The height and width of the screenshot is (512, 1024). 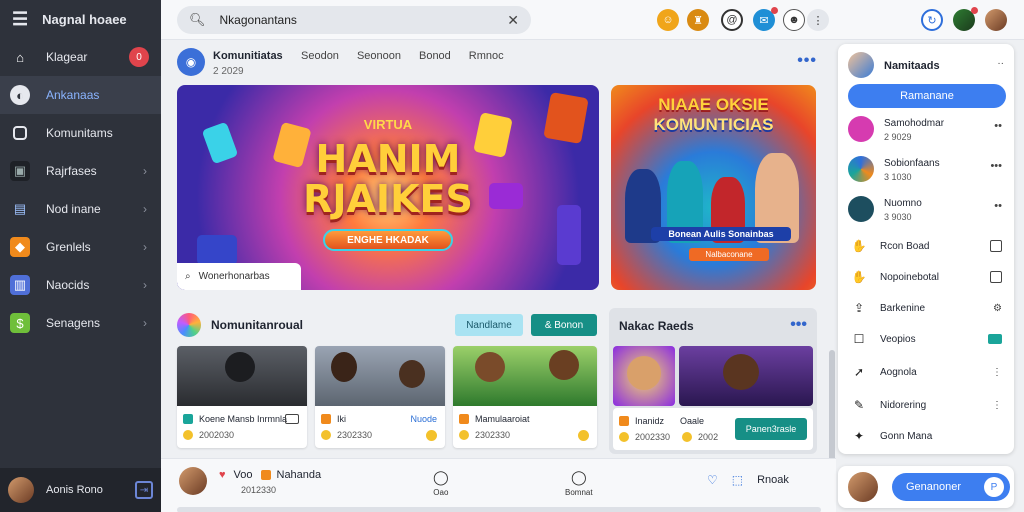 I want to click on menu-link: ➚ Aognola ⋮, so click(x=929, y=372).